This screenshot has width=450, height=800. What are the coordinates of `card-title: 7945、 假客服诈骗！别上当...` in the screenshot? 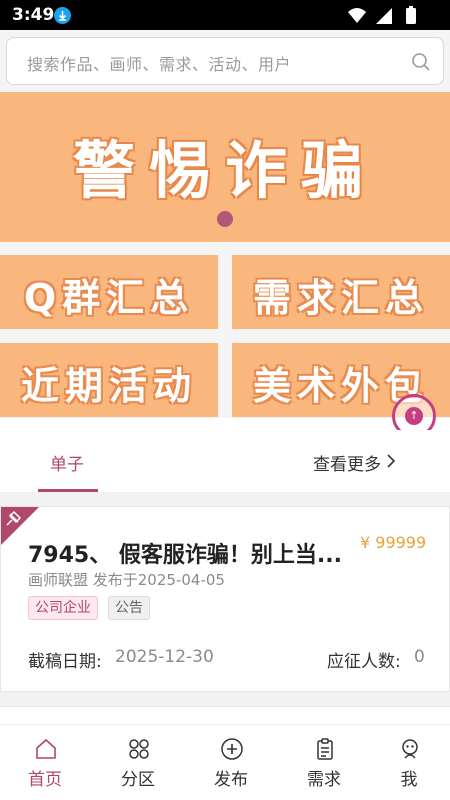 It's located at (185, 555).